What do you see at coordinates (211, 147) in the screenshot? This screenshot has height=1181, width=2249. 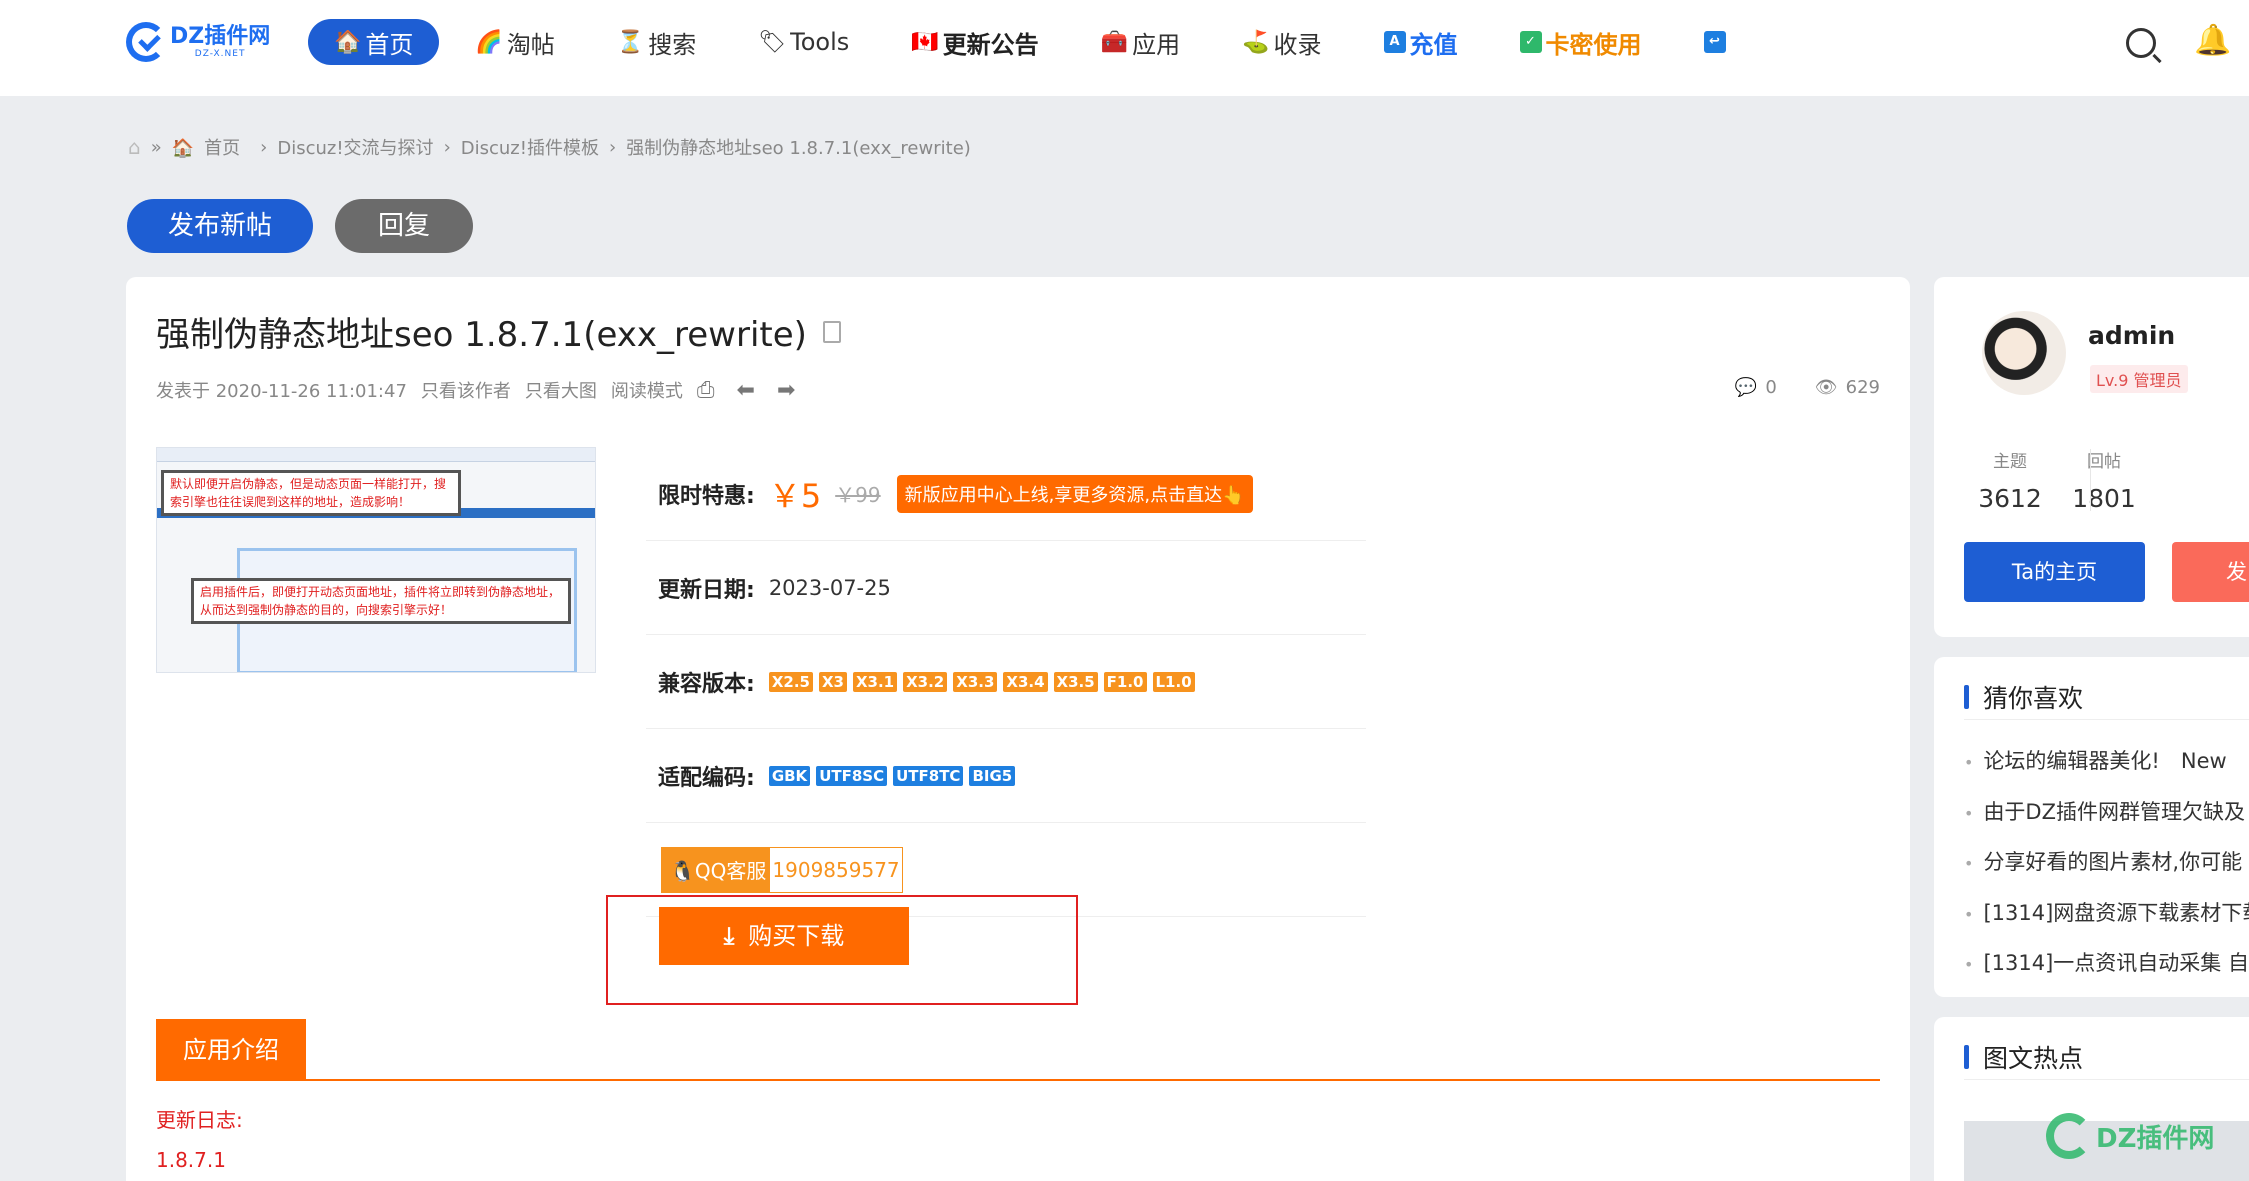 I see `breadcrumb-home: 🏠 首页` at bounding box center [211, 147].